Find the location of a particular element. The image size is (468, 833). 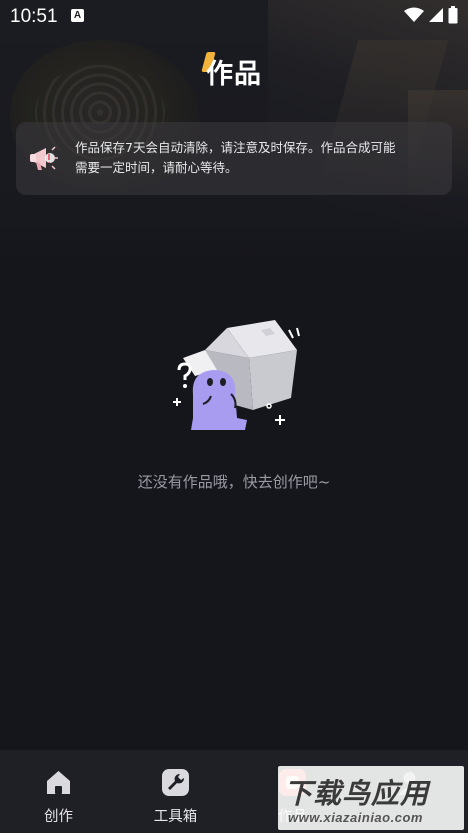

page-title-text: 作品 is located at coordinates (234, 74).